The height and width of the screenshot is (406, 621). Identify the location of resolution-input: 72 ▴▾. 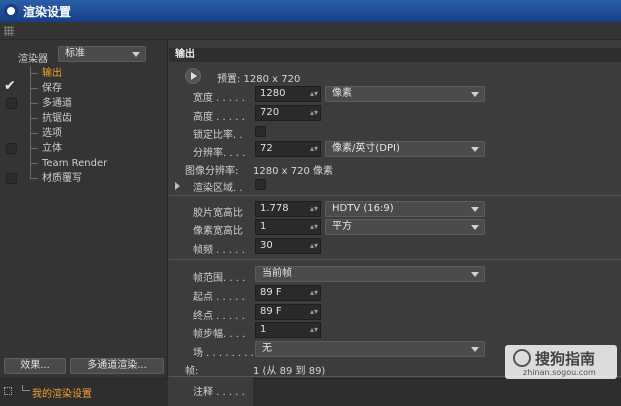
(288, 149).